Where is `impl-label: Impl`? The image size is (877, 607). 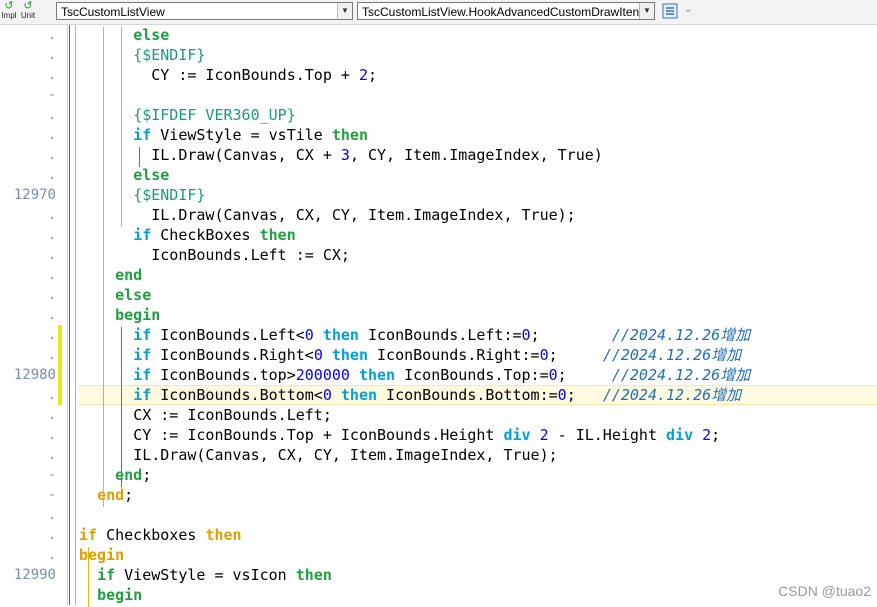
impl-label: Impl is located at coordinates (9, 15).